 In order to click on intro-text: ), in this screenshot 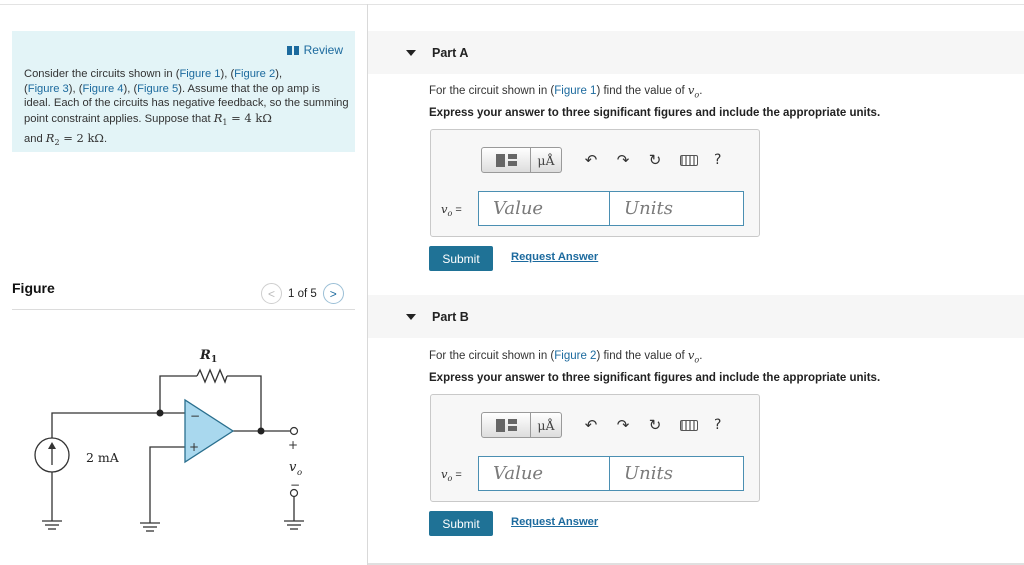, I will do `click(279, 74)`.